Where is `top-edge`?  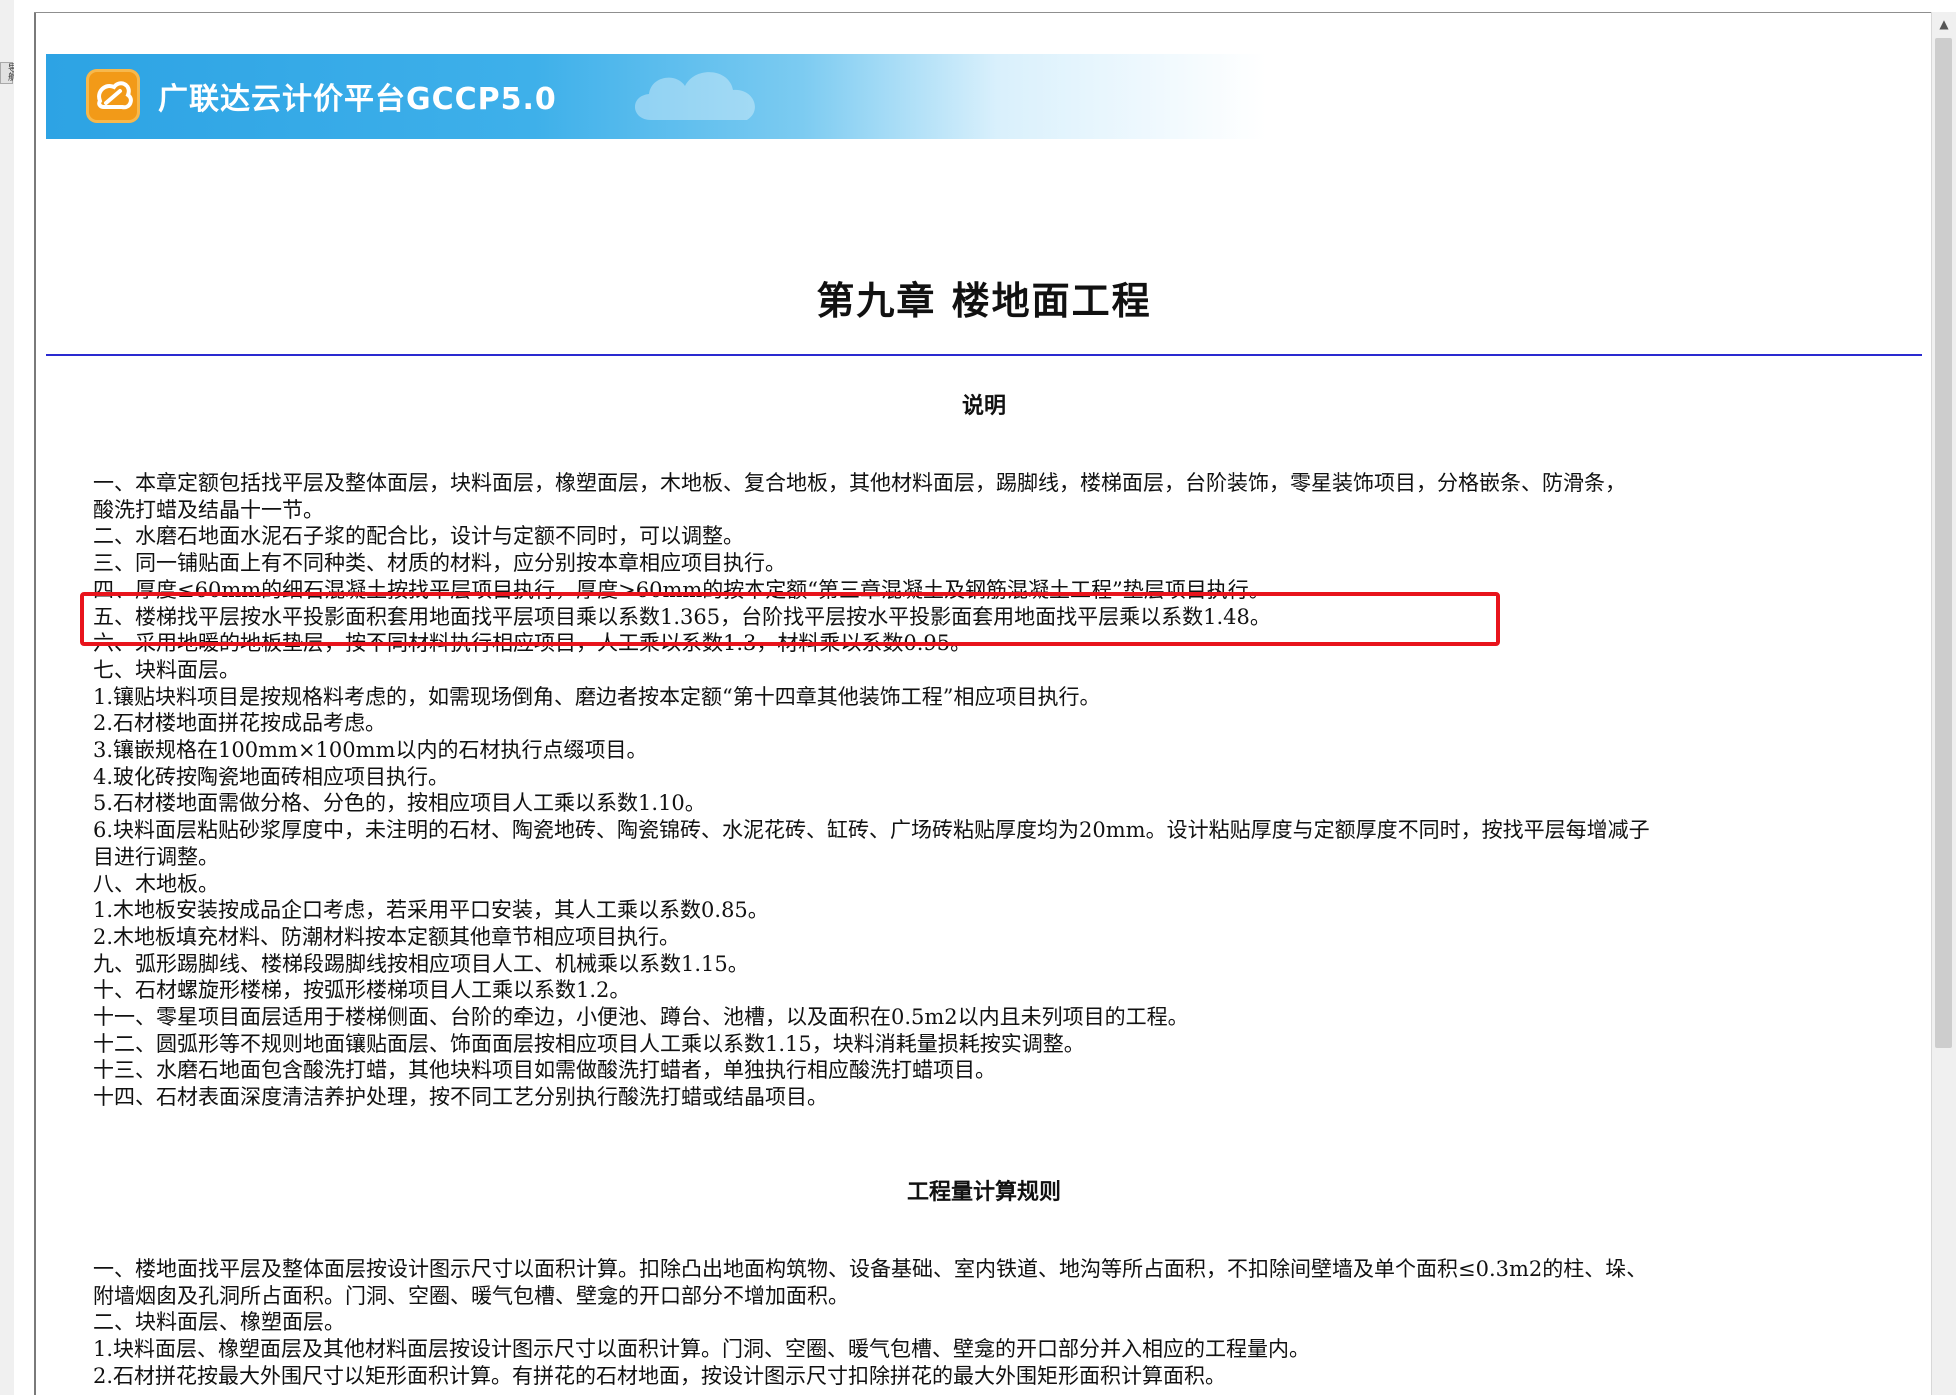
top-edge is located at coordinates (995, 6).